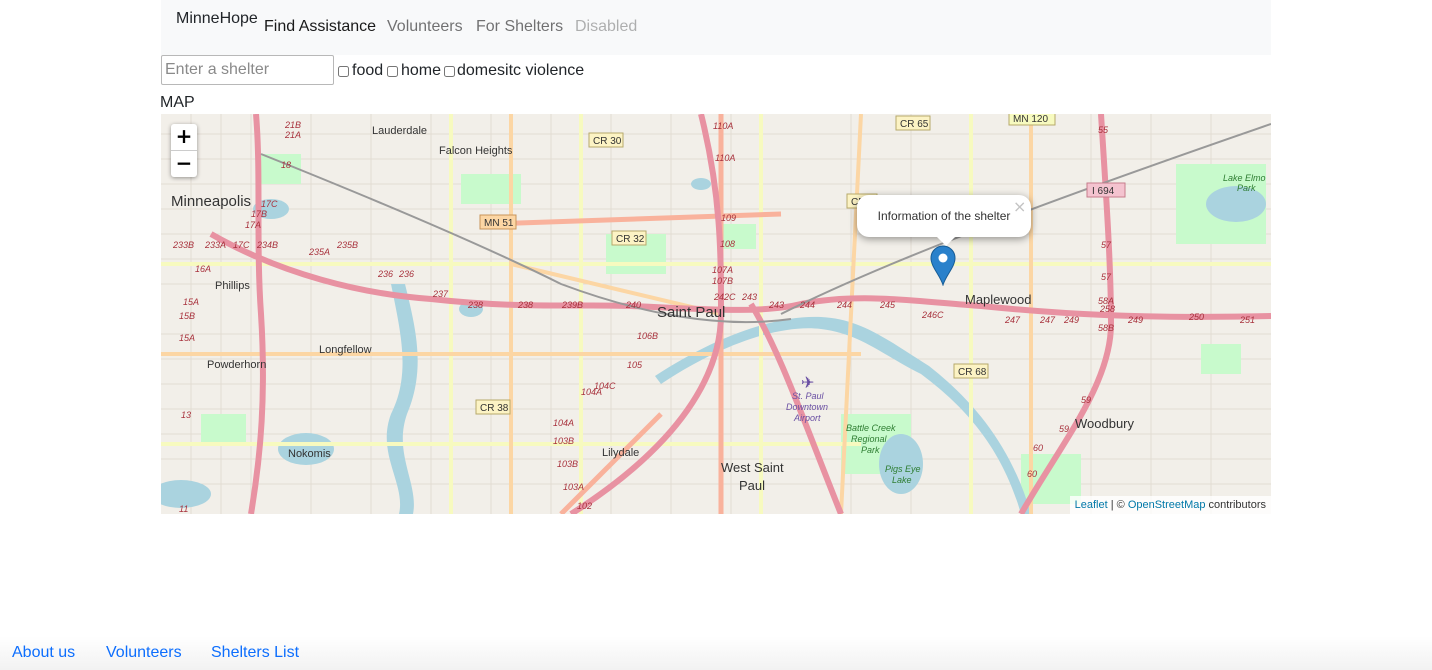 The image size is (1432, 670). Describe the element at coordinates (943, 265) in the screenshot. I see `shelter-marker-icon` at that location.